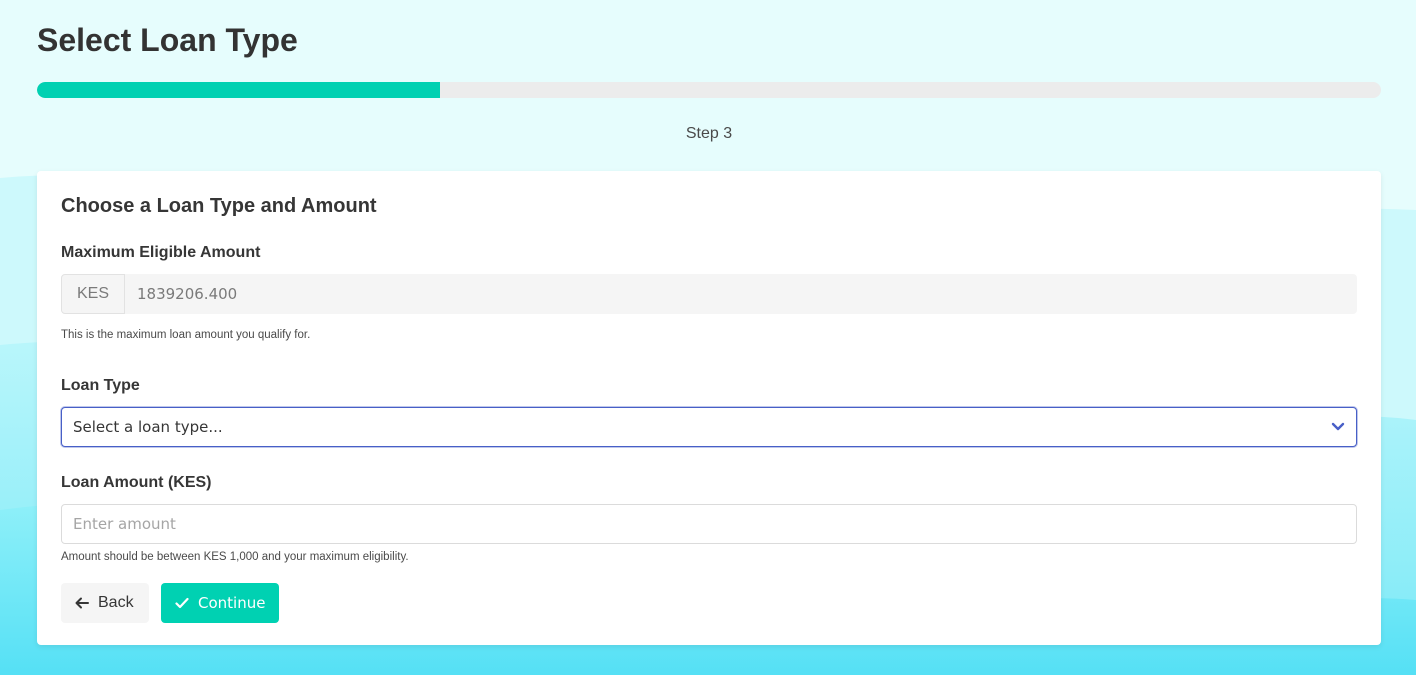  Describe the element at coordinates (100, 385) in the screenshot. I see `loan-type-label: Loan Type` at that location.